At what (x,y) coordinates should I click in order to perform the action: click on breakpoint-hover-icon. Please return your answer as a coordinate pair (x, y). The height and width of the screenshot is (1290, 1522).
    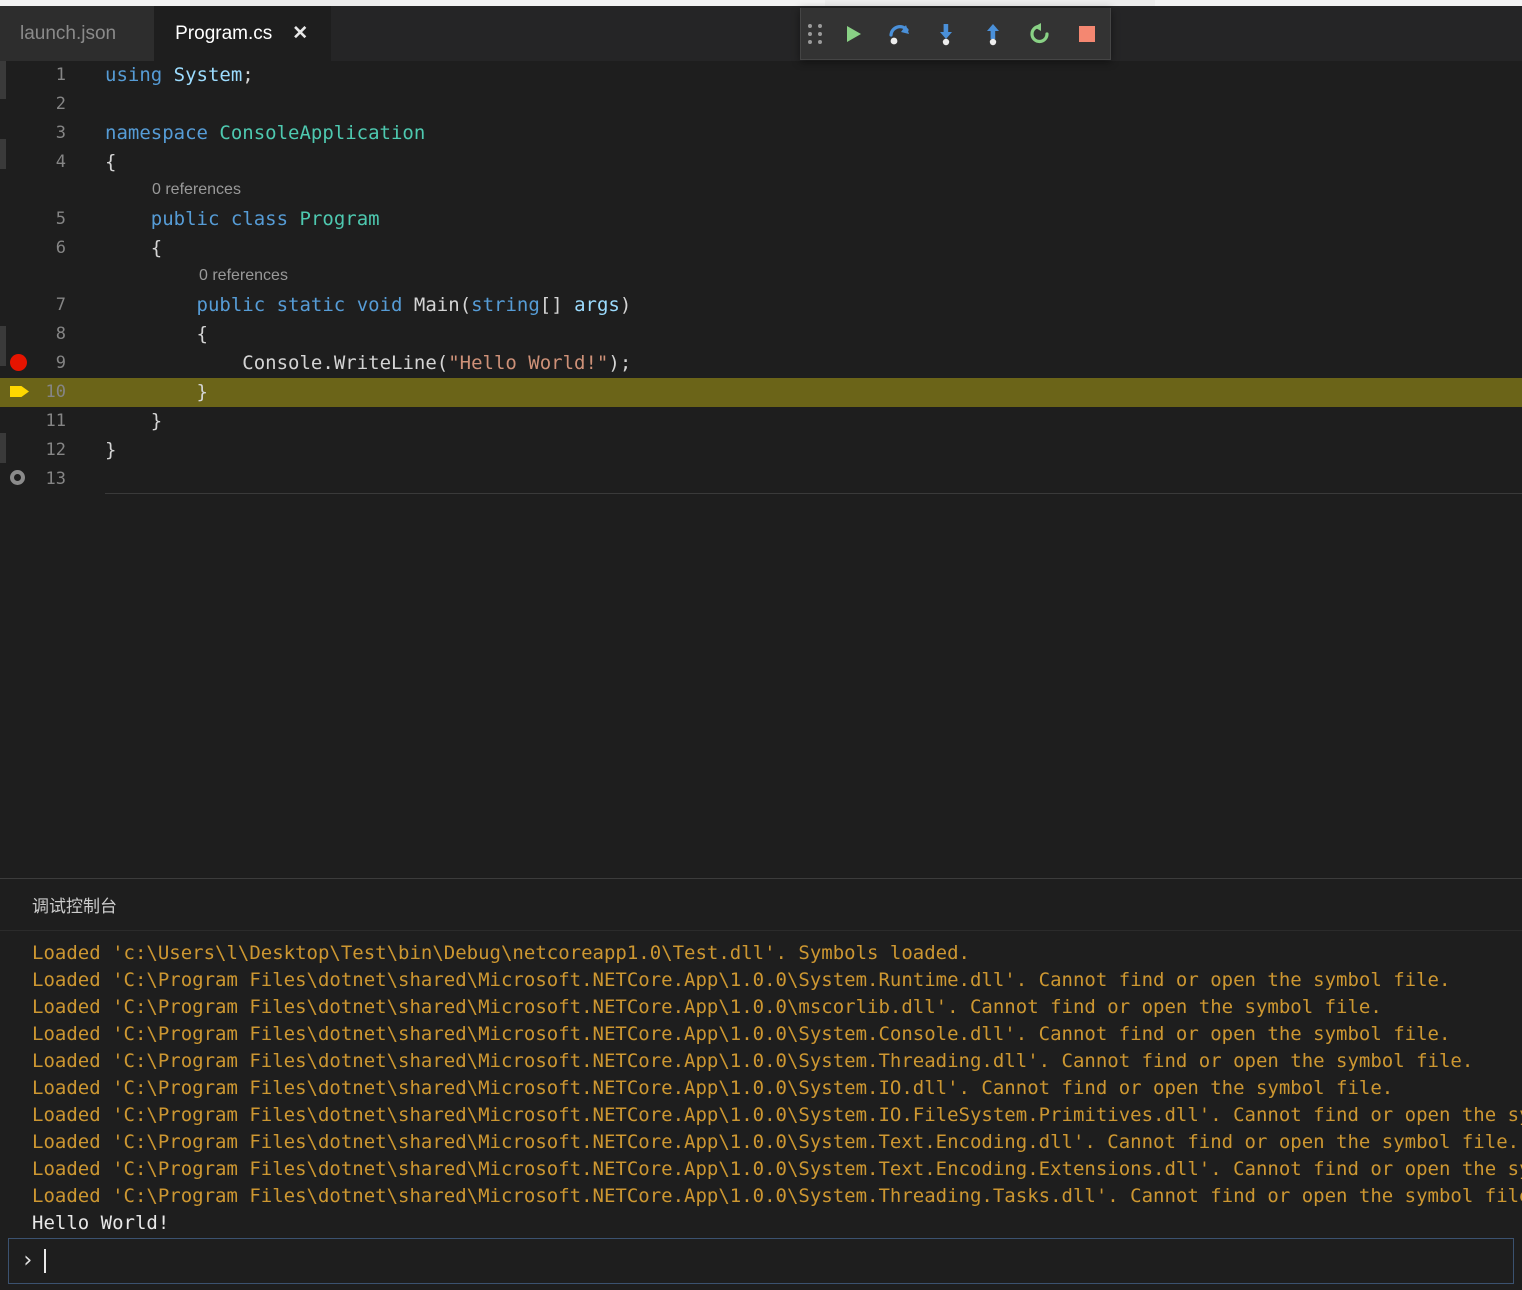
    Looking at the image, I should click on (19, 479).